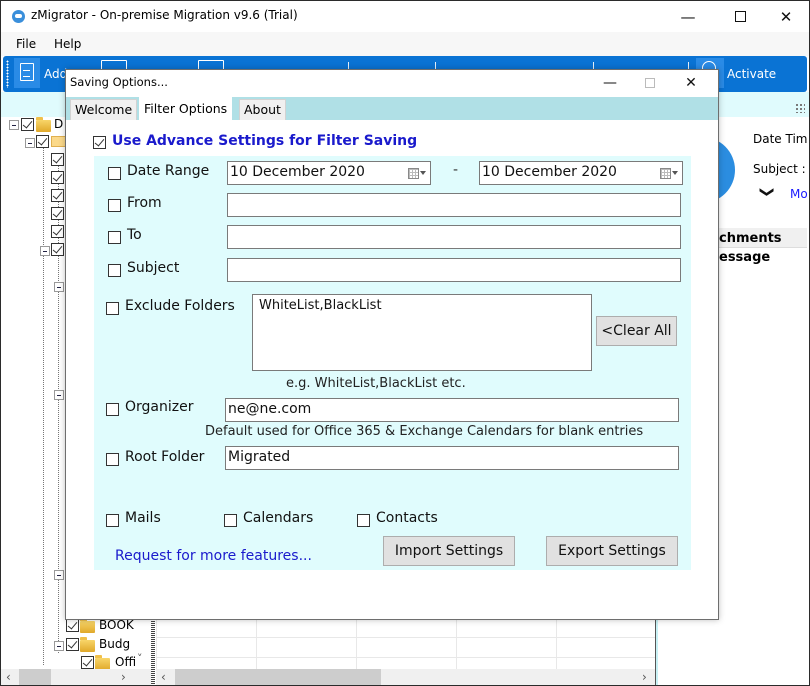  What do you see at coordinates (114, 173) in the screenshot?
I see `date-range-checkbox` at bounding box center [114, 173].